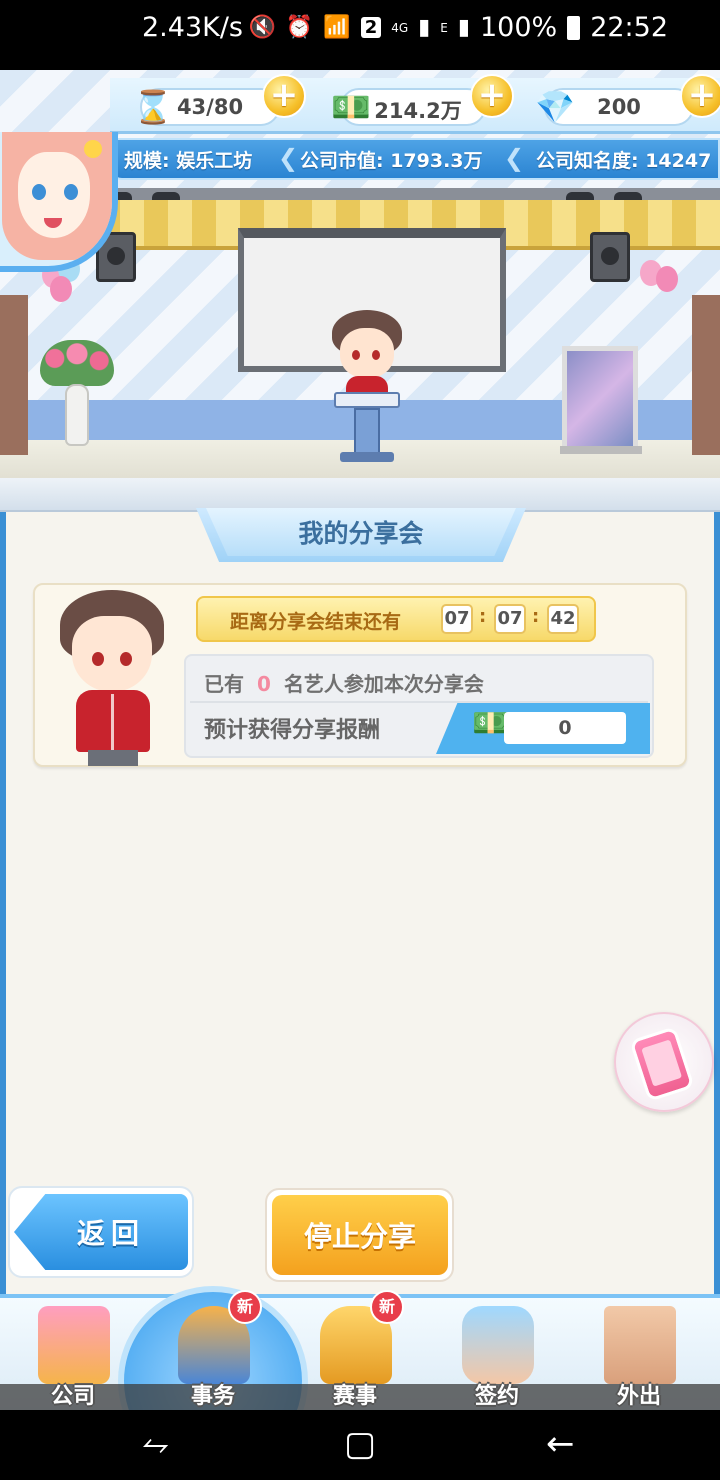 This screenshot has height=1480, width=720. What do you see at coordinates (408, 107) in the screenshot?
I see `cash-counter: 💵 214.2万` at bounding box center [408, 107].